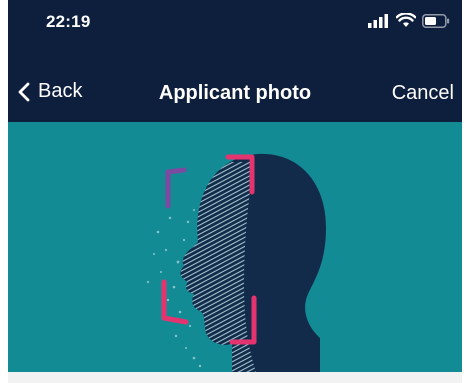  I want to click on status-icons, so click(409, 20).